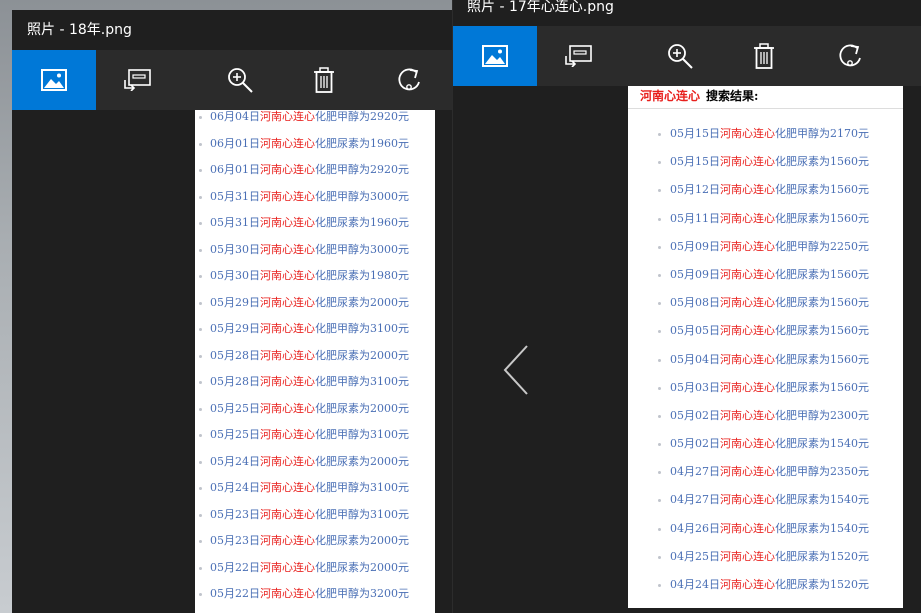 The height and width of the screenshot is (613, 921). I want to click on list-item: 04月24日河南心连心化肥尿素为1520元, so click(765, 592).